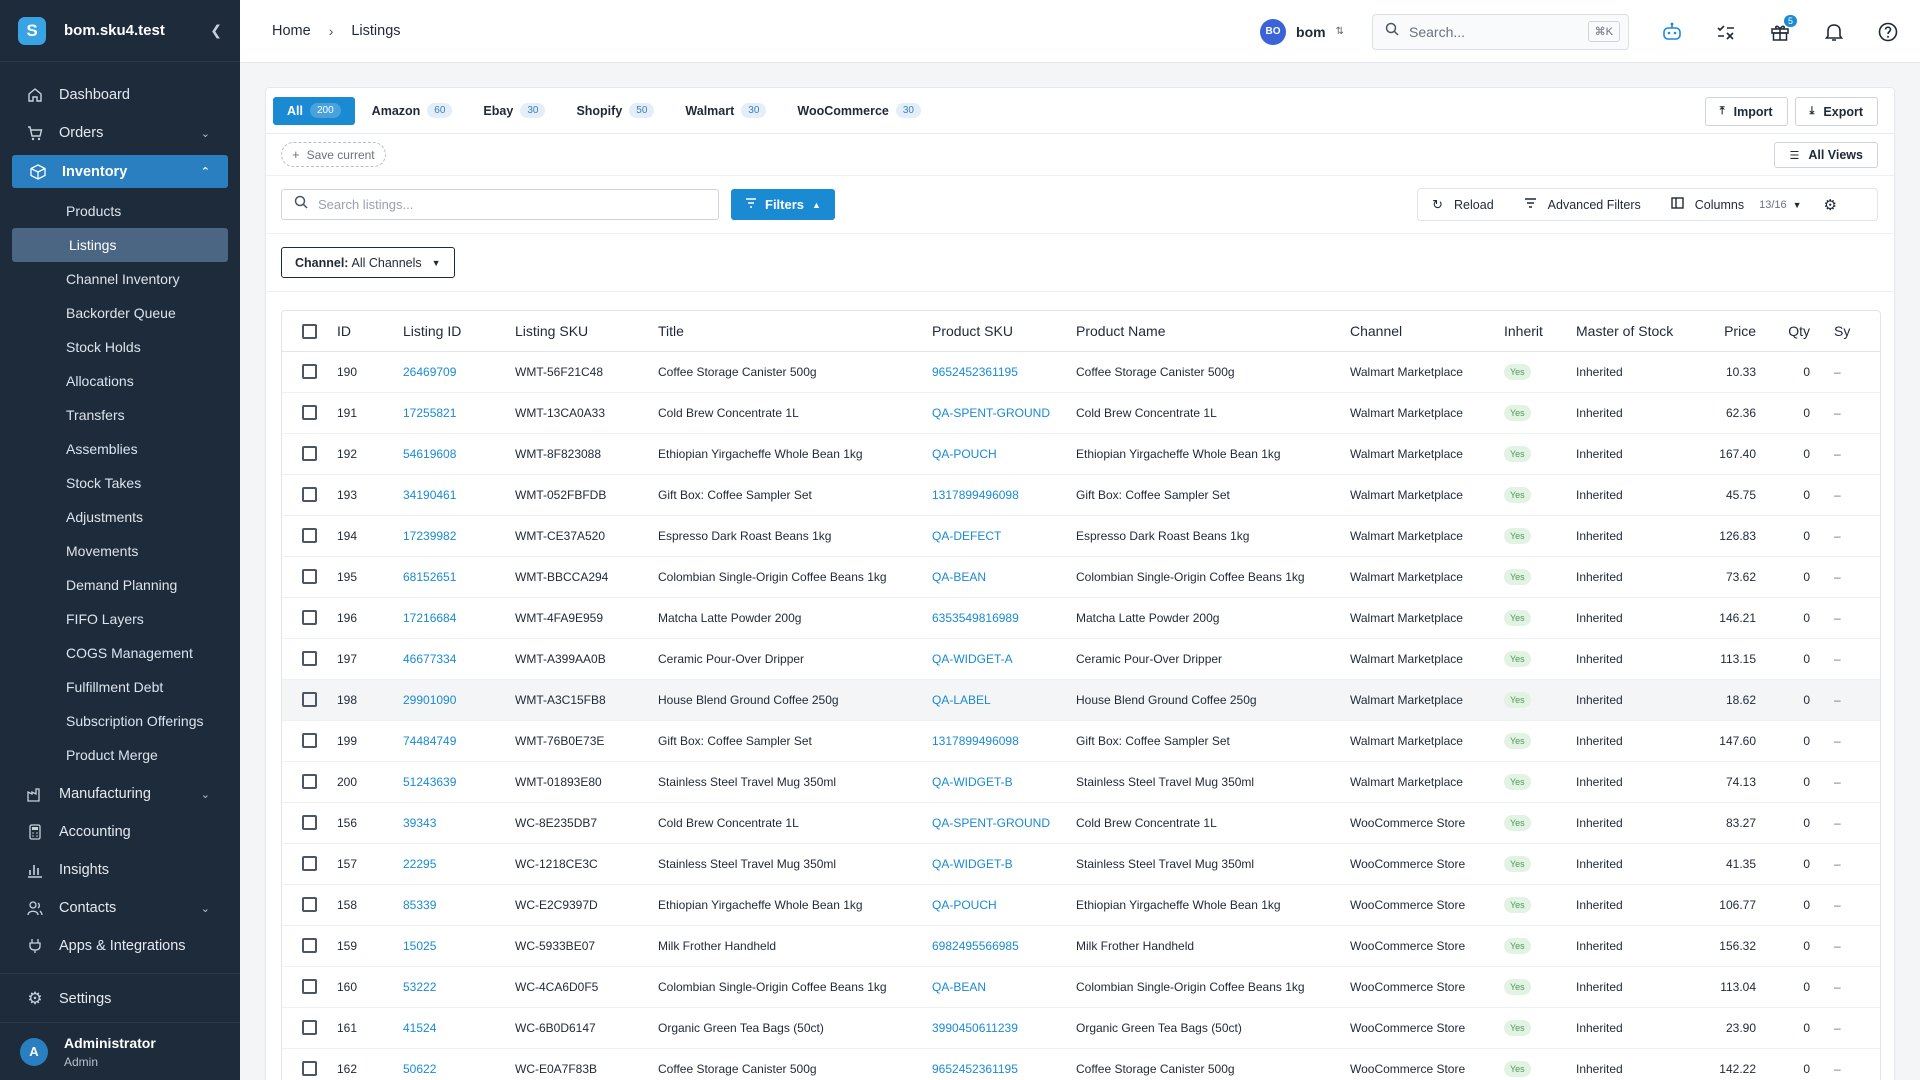 This screenshot has height=1080, width=1920. Describe the element at coordinates (1726, 32) in the screenshot. I see `tasks-icon` at that location.